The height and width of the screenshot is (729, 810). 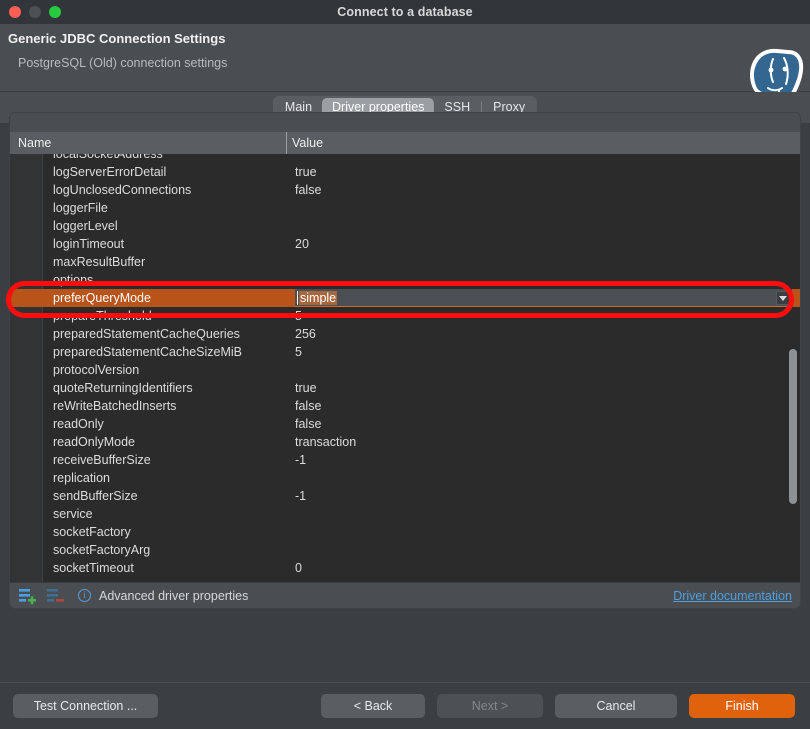 I want to click on cell-property-name: quoteReturningIdentifiers, so click(x=123, y=388).